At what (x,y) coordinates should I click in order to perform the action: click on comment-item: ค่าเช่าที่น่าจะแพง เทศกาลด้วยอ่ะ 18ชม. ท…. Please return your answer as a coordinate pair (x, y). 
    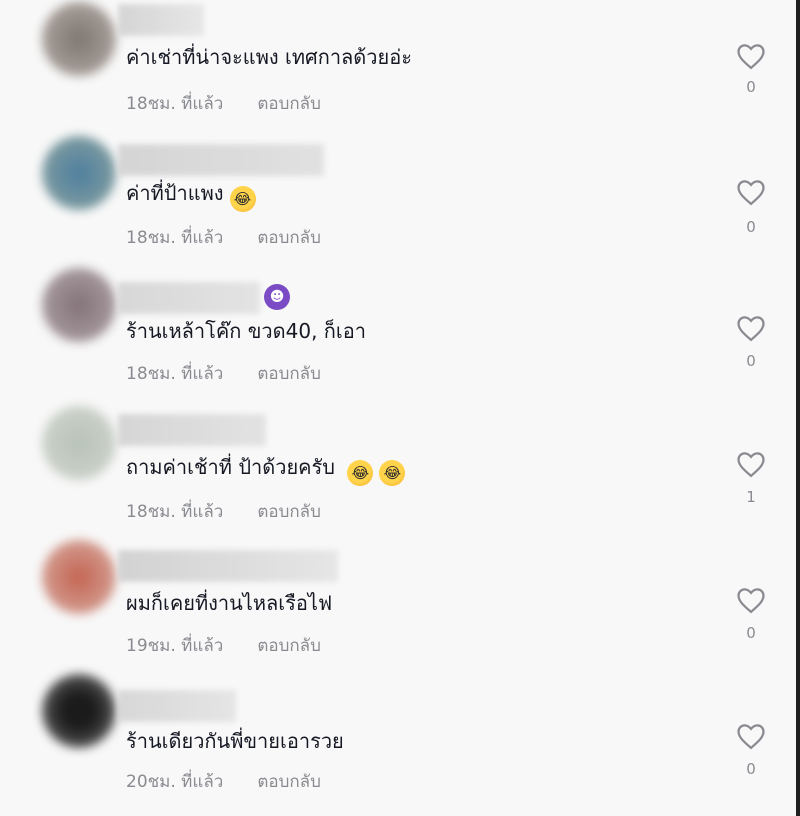
    Looking at the image, I should click on (398, 57).